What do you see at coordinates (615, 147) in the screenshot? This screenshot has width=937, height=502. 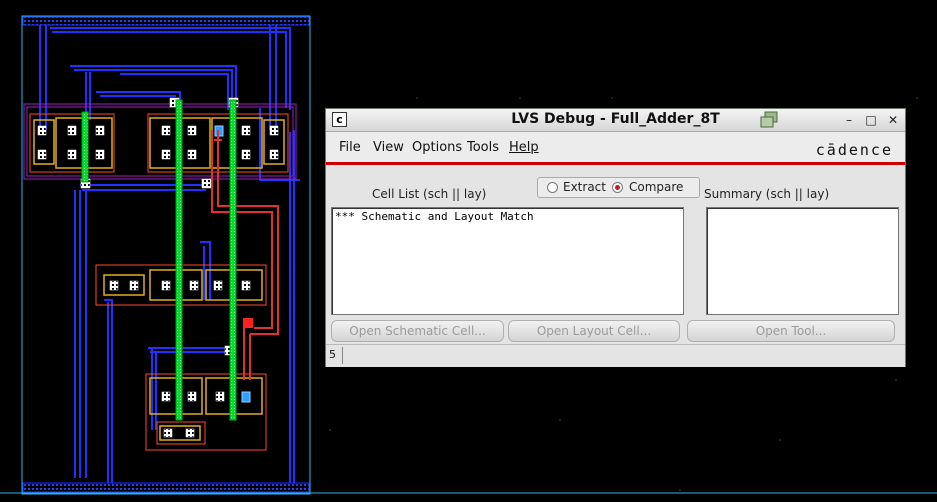 I see `menu-bar: File View Options Tools Help cādence` at bounding box center [615, 147].